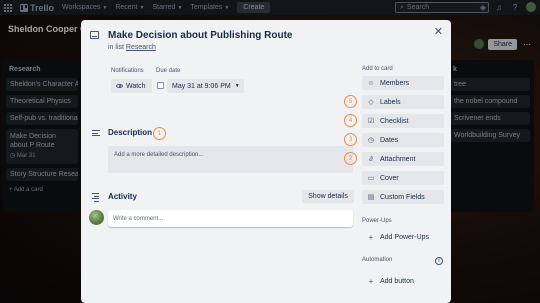 This screenshot has width=540, height=303. Describe the element at coordinates (405, 237) in the screenshot. I see `add-powerups-label: Add Power-Ups` at that location.